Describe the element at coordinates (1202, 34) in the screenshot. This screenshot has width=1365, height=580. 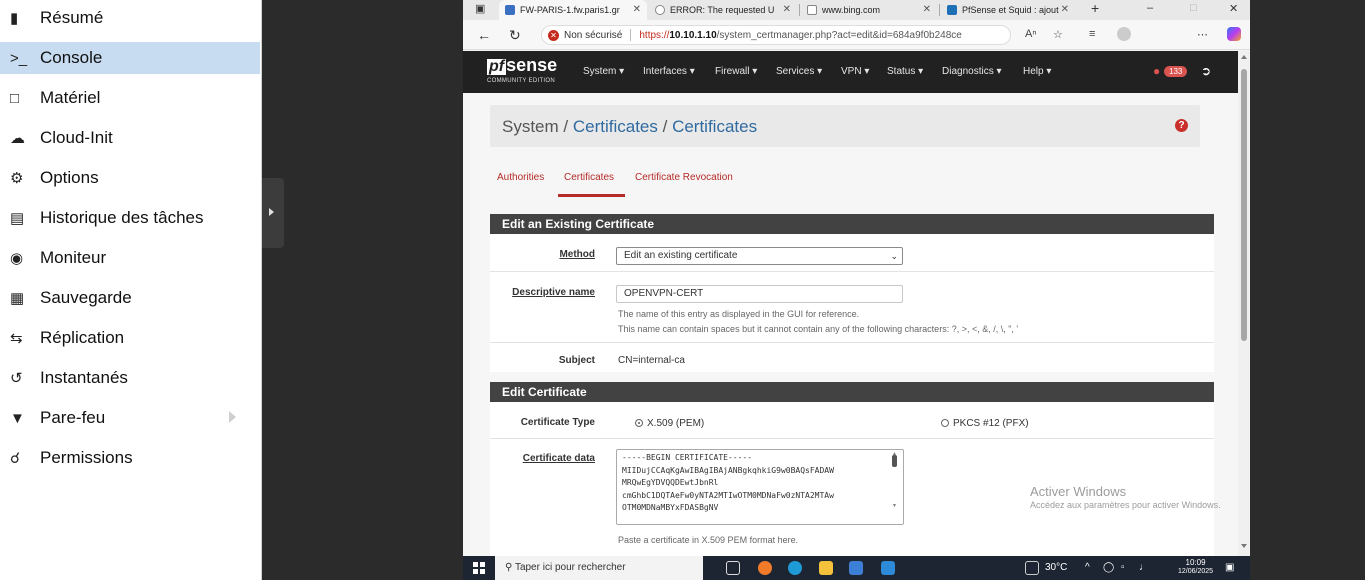
I see `more-options-icon: ⋯` at that location.